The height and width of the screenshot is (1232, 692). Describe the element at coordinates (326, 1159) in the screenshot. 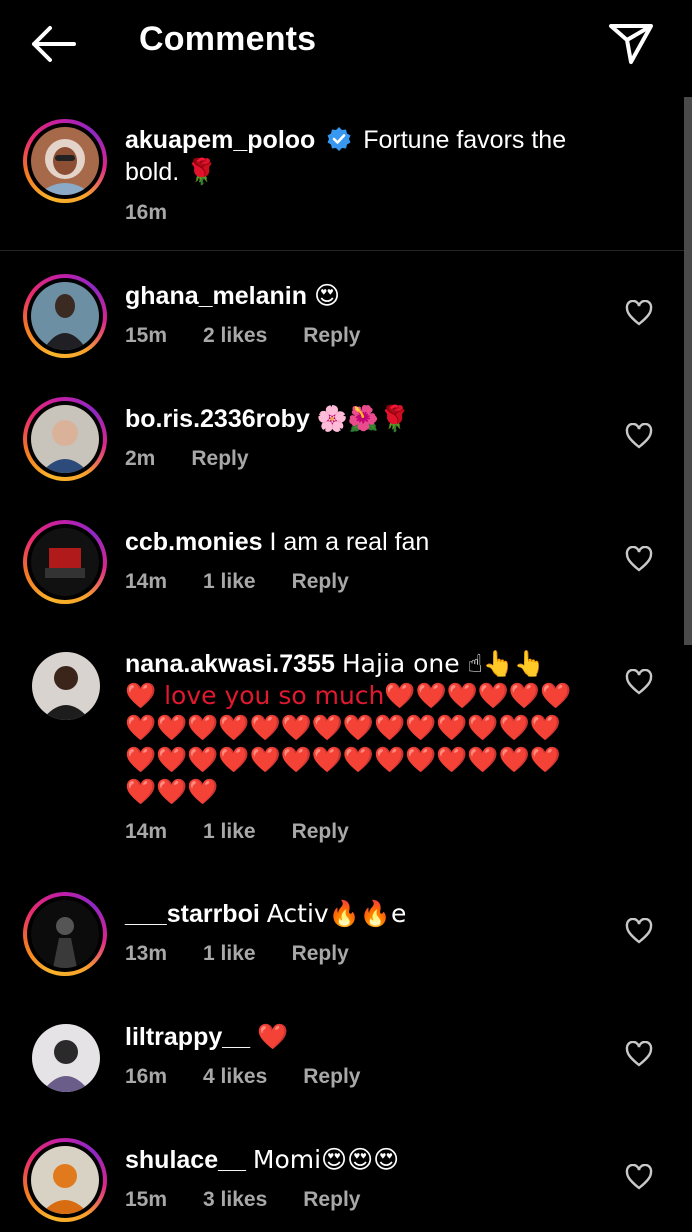

I see `comment-body: Momi😍😍😍` at that location.